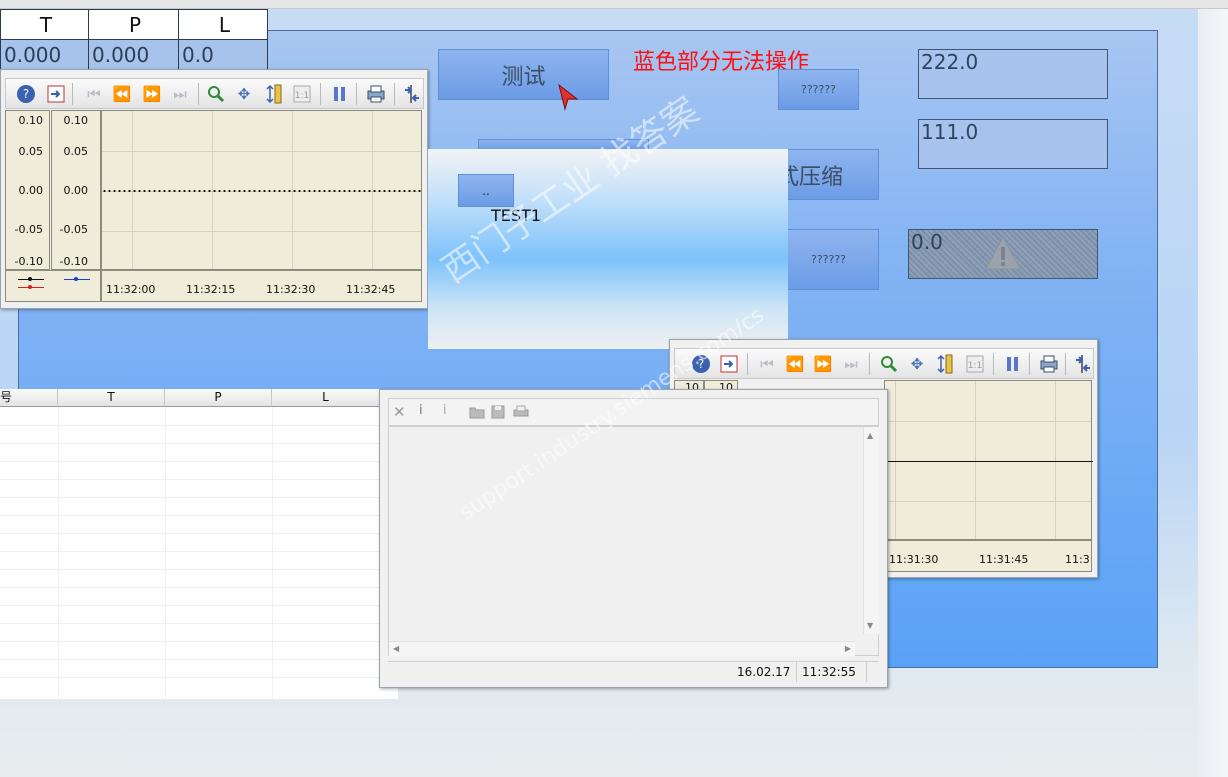 The image size is (1228, 777). What do you see at coordinates (828, 259) in the screenshot?
I see `unknown-button-2: ??????` at bounding box center [828, 259].